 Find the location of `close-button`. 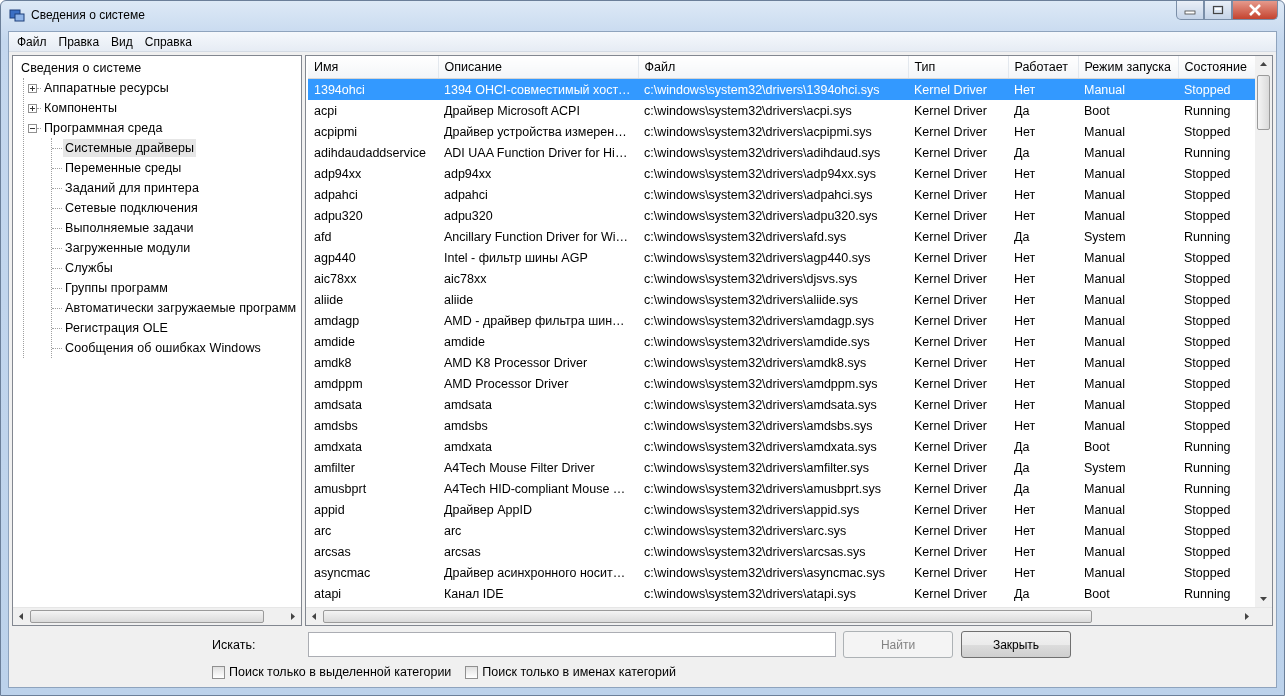

close-button is located at coordinates (1255, 10).